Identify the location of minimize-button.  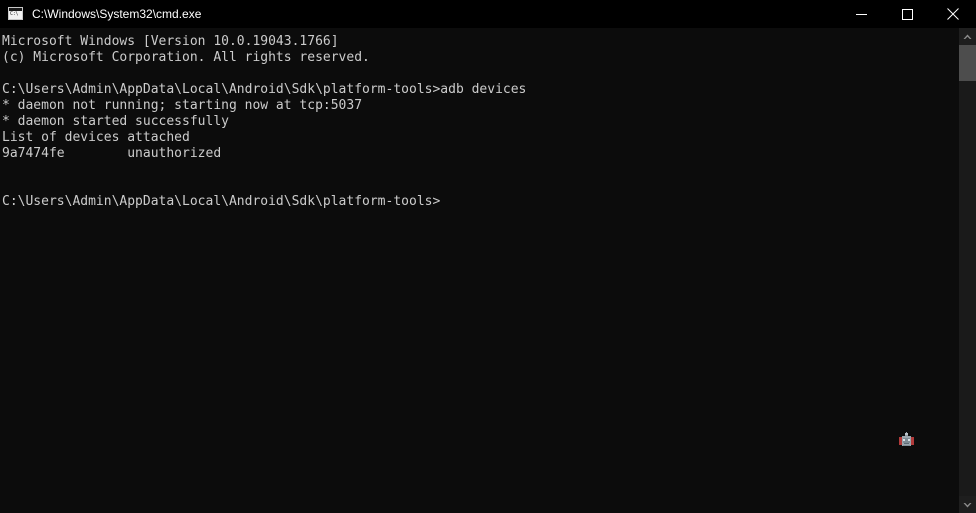
(861, 14).